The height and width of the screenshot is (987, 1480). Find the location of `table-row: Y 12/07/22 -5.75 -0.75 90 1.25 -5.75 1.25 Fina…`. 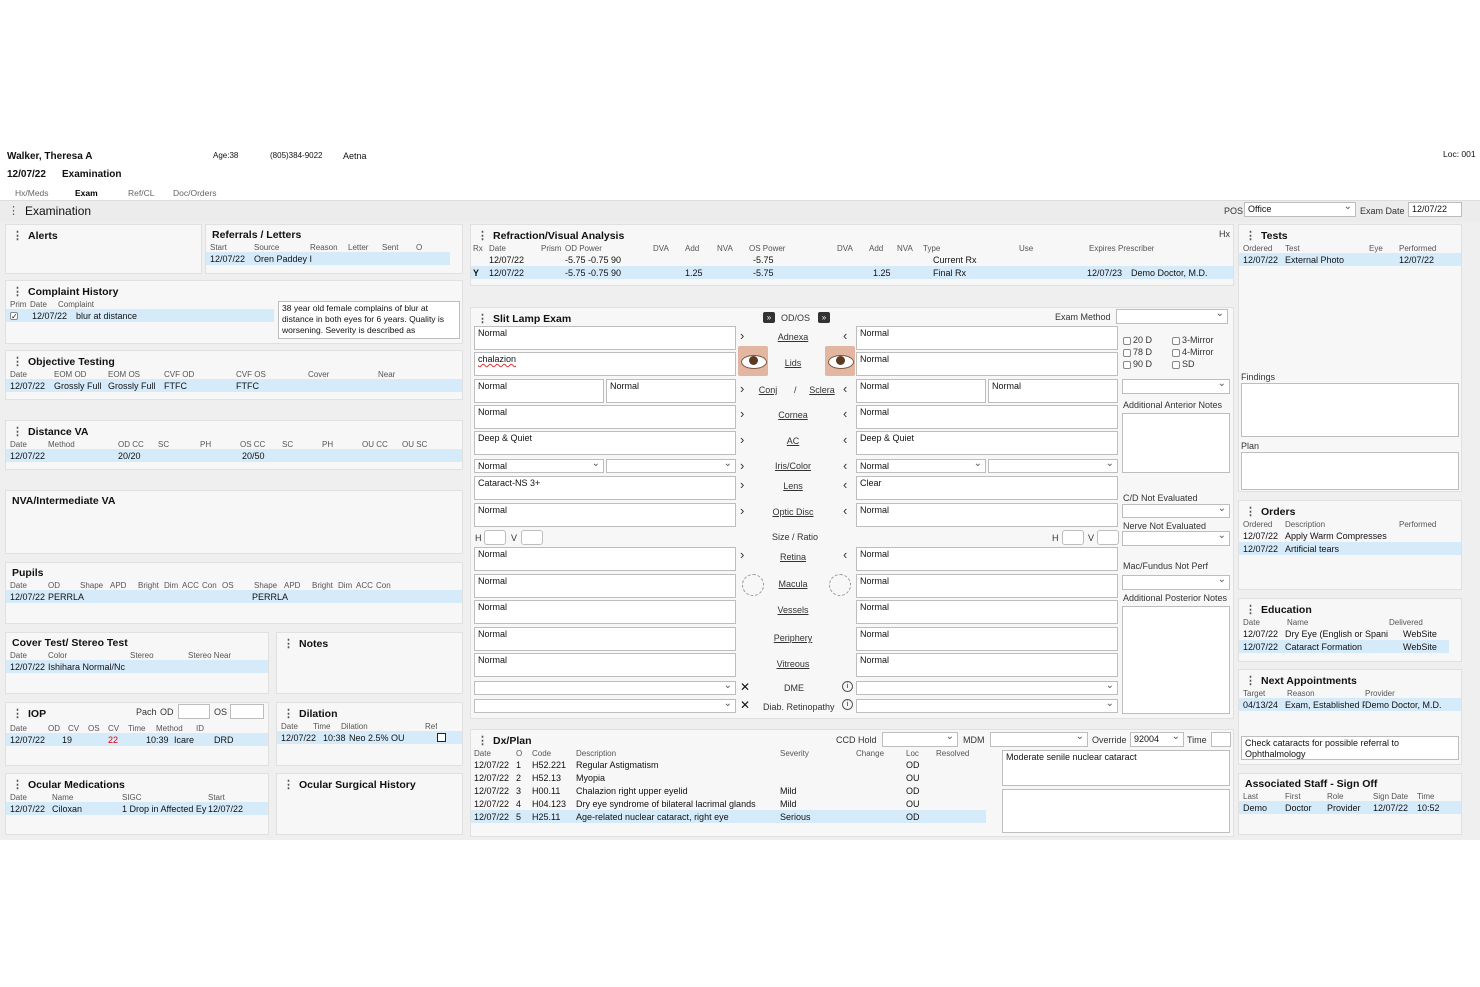

table-row: Y 12/07/22 -5.75 -0.75 90 1.25 -5.75 1.25 Fina… is located at coordinates (852, 272).